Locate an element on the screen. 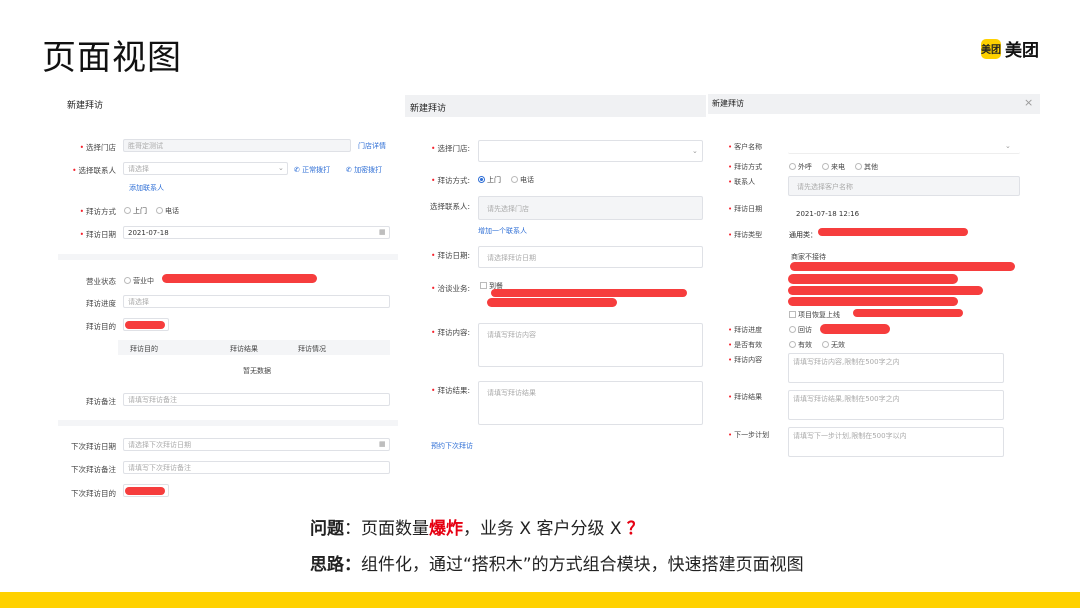 The height and width of the screenshot is (608, 1080). panel3-method-radio-outbound: 外呼 is located at coordinates (800, 167).